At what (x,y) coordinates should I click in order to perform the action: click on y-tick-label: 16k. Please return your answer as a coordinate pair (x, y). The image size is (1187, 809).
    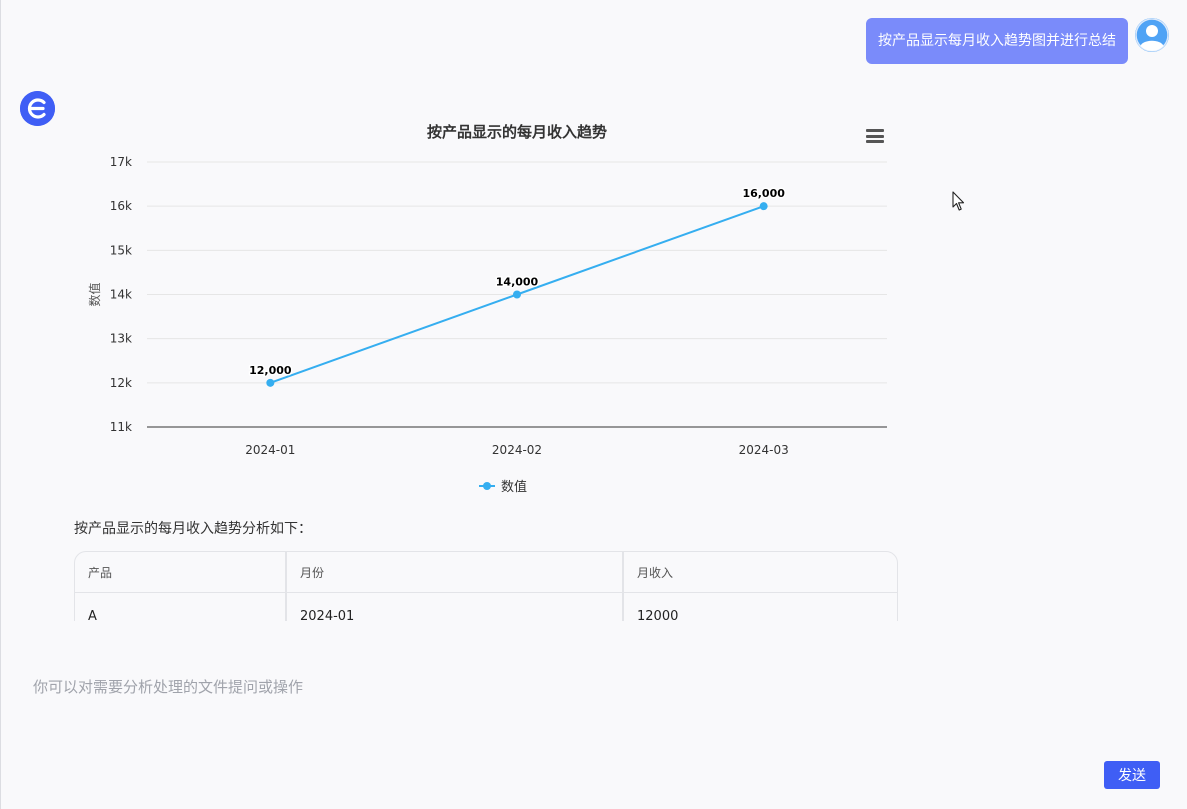
    Looking at the image, I should click on (121, 206).